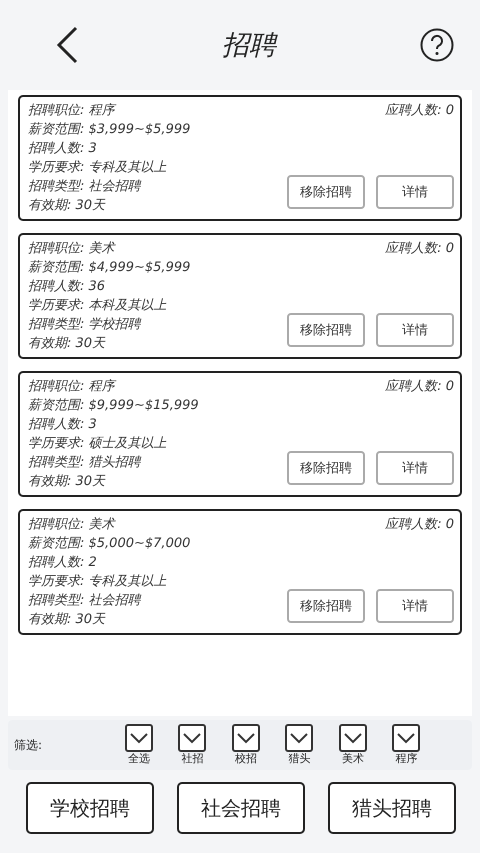 The height and width of the screenshot is (853, 480). Describe the element at coordinates (299, 759) in the screenshot. I see `filter-option-label: 猎头` at that location.